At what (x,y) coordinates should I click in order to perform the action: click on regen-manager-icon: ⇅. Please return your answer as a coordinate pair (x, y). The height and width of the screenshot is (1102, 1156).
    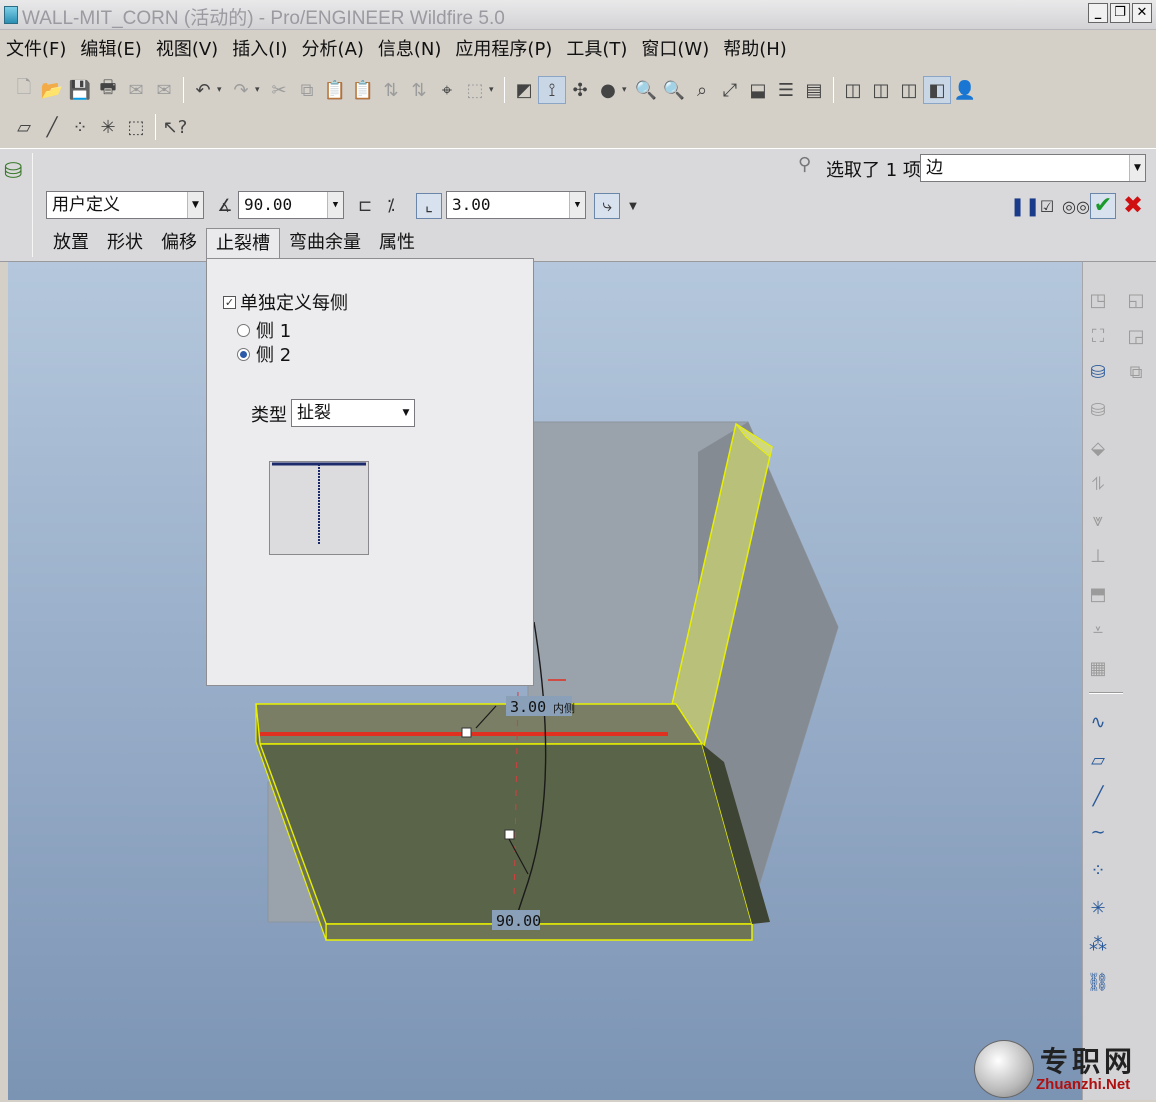
    Looking at the image, I should click on (419, 90).